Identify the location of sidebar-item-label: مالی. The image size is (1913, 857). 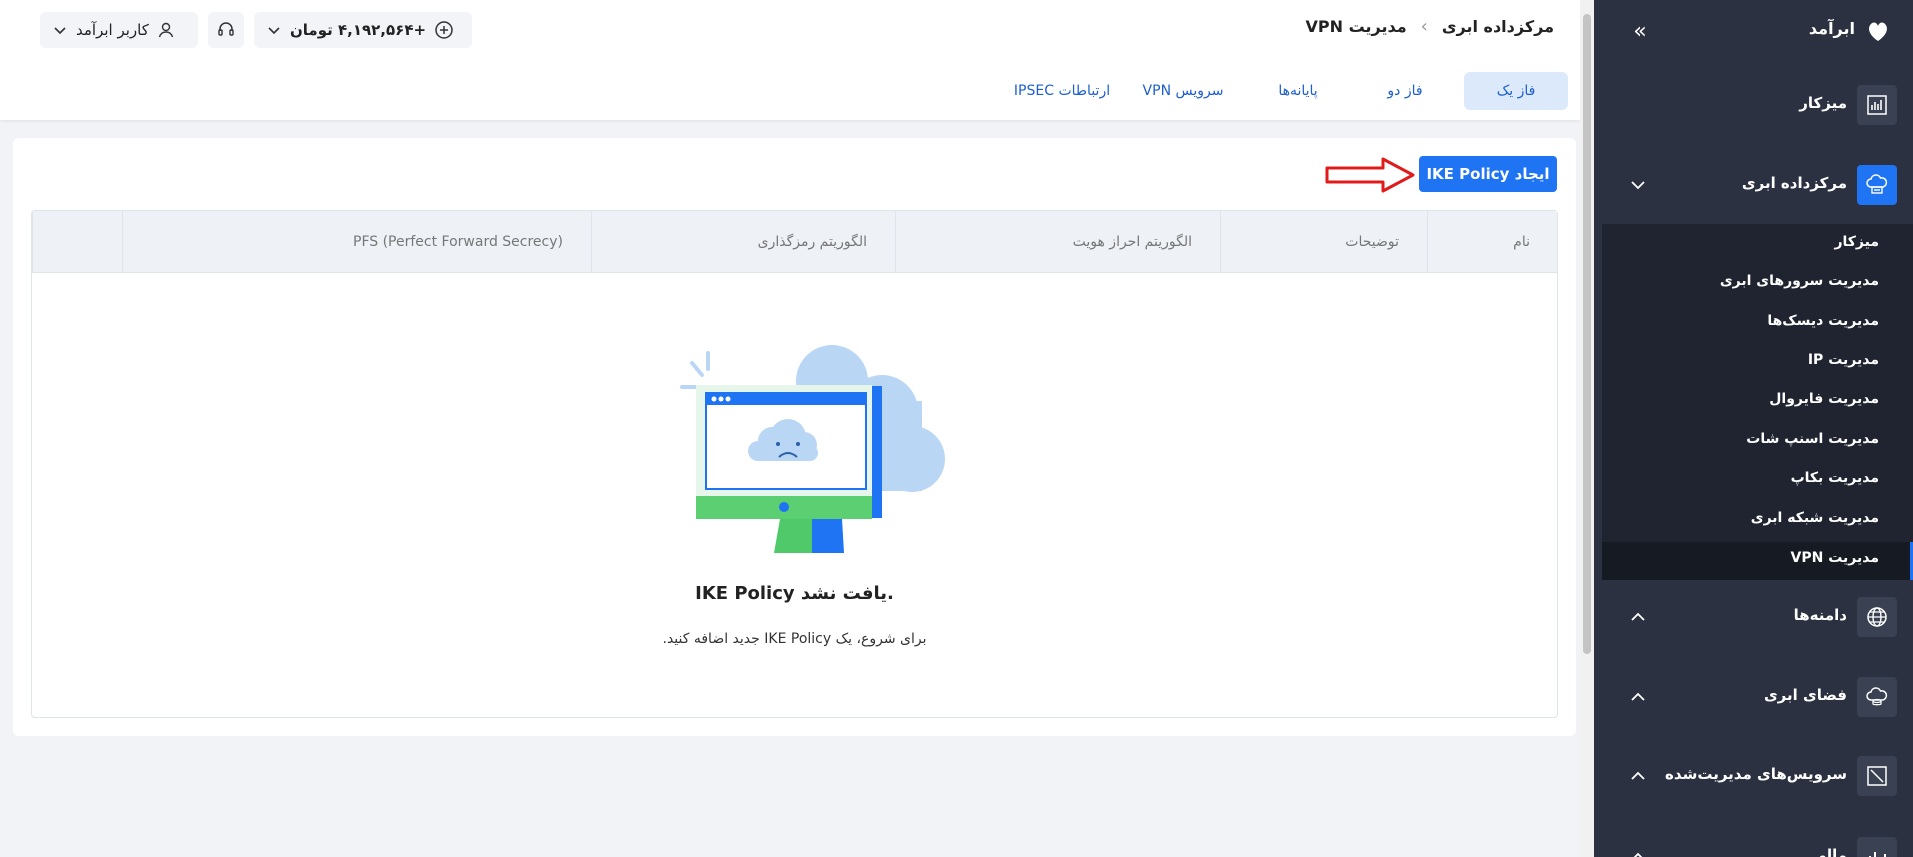
(1829, 851).